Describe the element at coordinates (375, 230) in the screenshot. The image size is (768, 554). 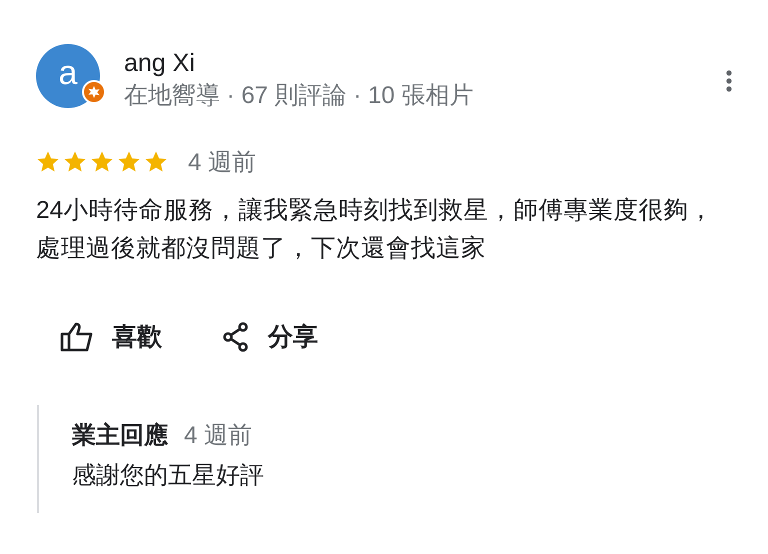
I see `review-text: 24小時待命服務，讓我緊急時刻找到救星，師傅專業度很夠，處理過後就都沒問題了，下次還會找這家` at that location.